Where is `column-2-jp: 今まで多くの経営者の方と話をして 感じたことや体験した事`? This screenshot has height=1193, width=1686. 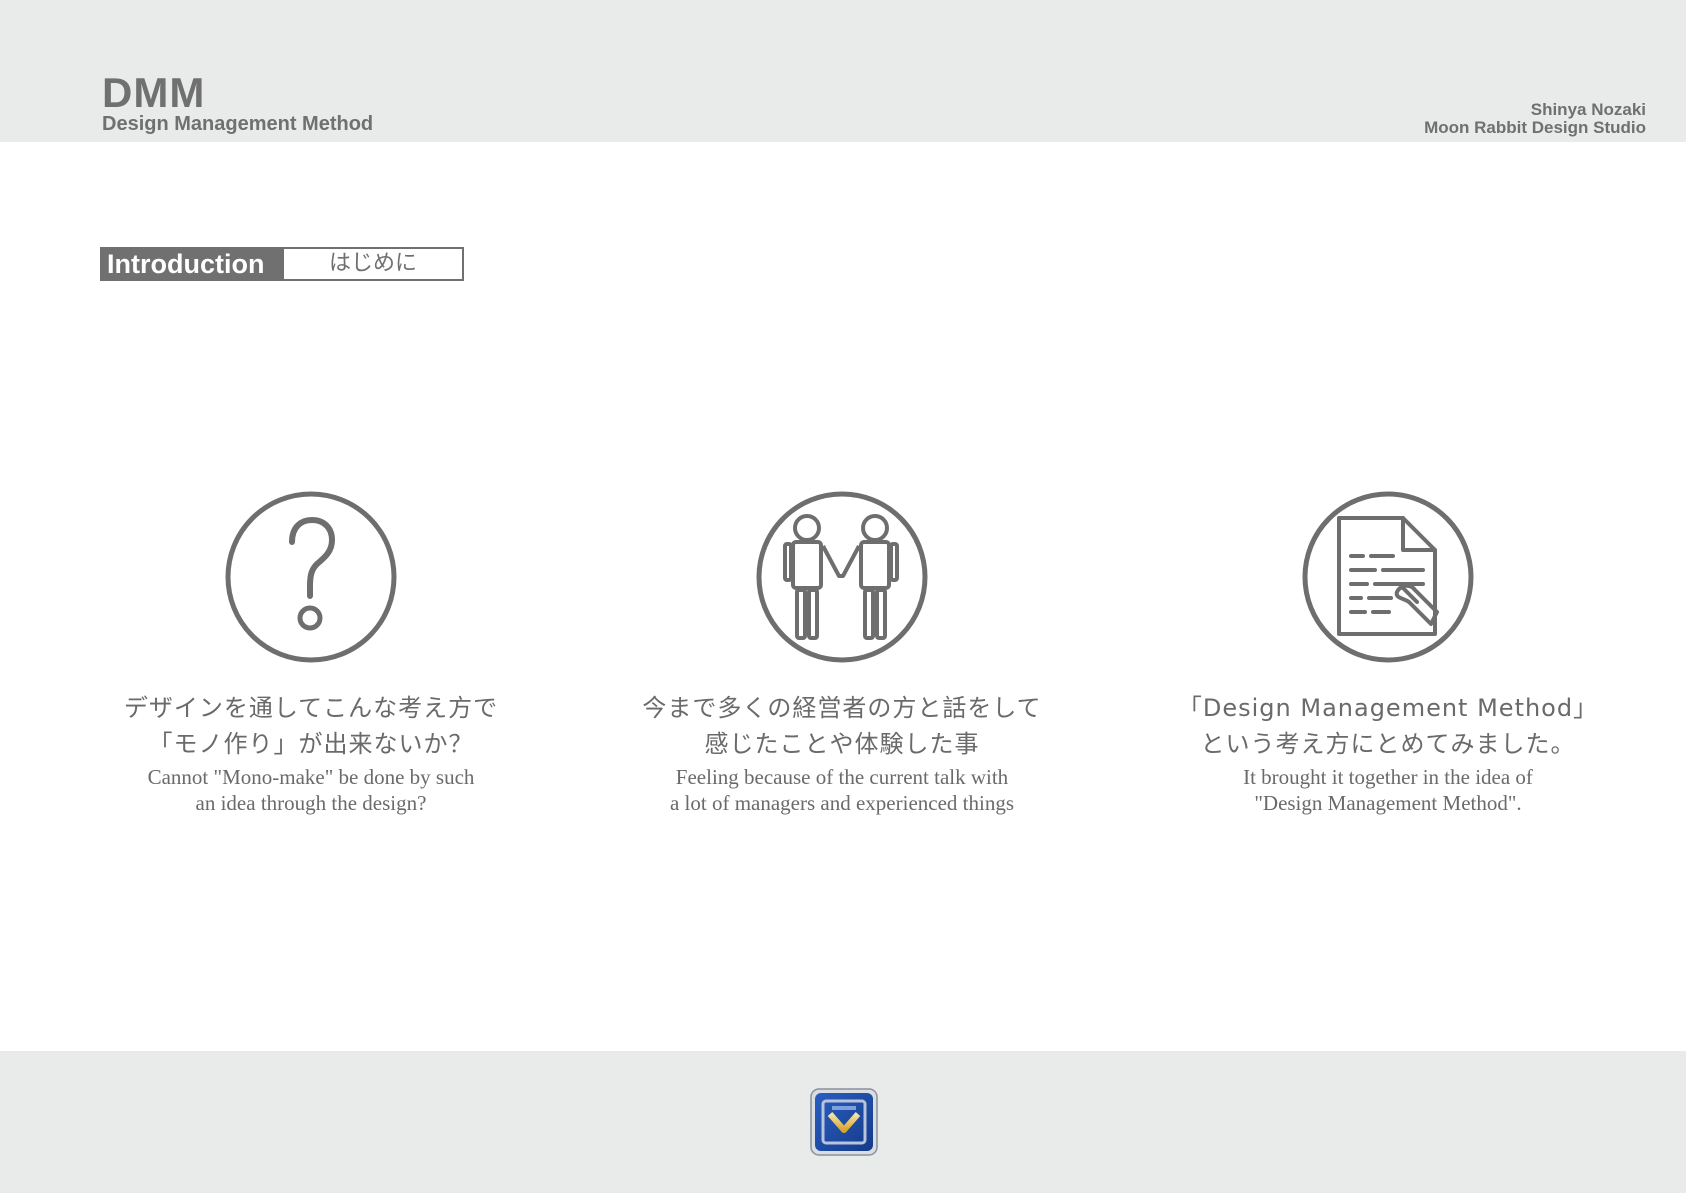
column-2-jp: 今まで多くの経営者の方と話をして 感じたことや体験した事 is located at coordinates (842, 726).